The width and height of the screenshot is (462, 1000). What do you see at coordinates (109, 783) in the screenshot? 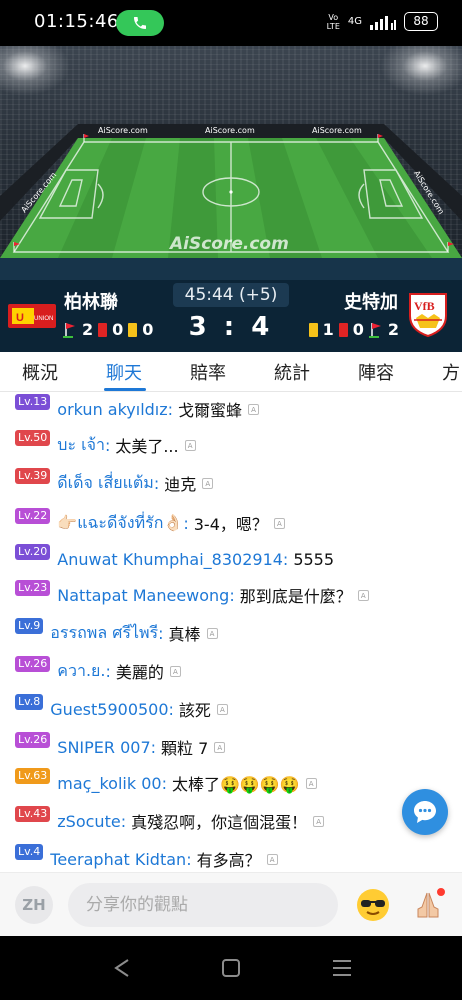
I see `chat-username: maç_kolik 00` at bounding box center [109, 783].